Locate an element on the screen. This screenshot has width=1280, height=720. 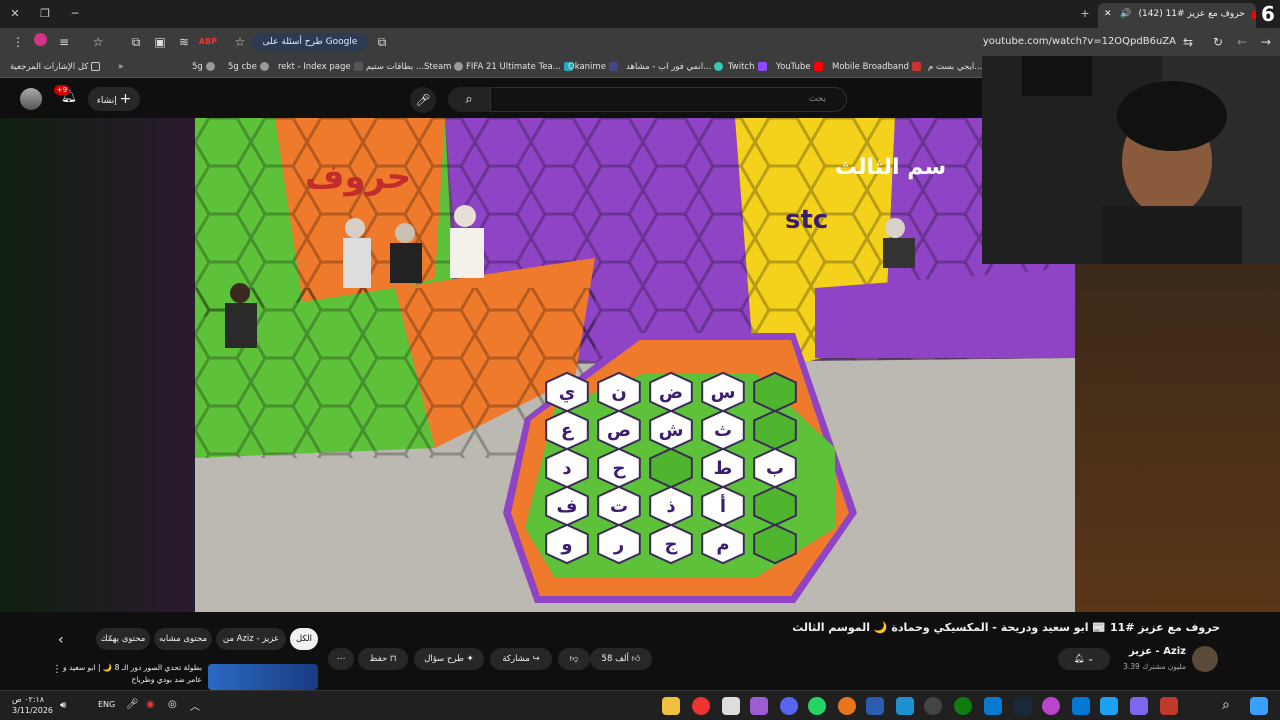
tray-overflow-icon: ︿ is located at coordinates (195, 705).